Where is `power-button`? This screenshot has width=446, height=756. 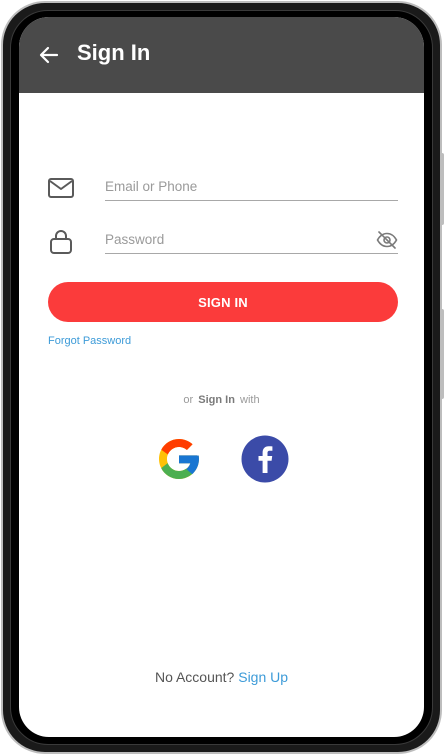
power-button is located at coordinates (442, 354).